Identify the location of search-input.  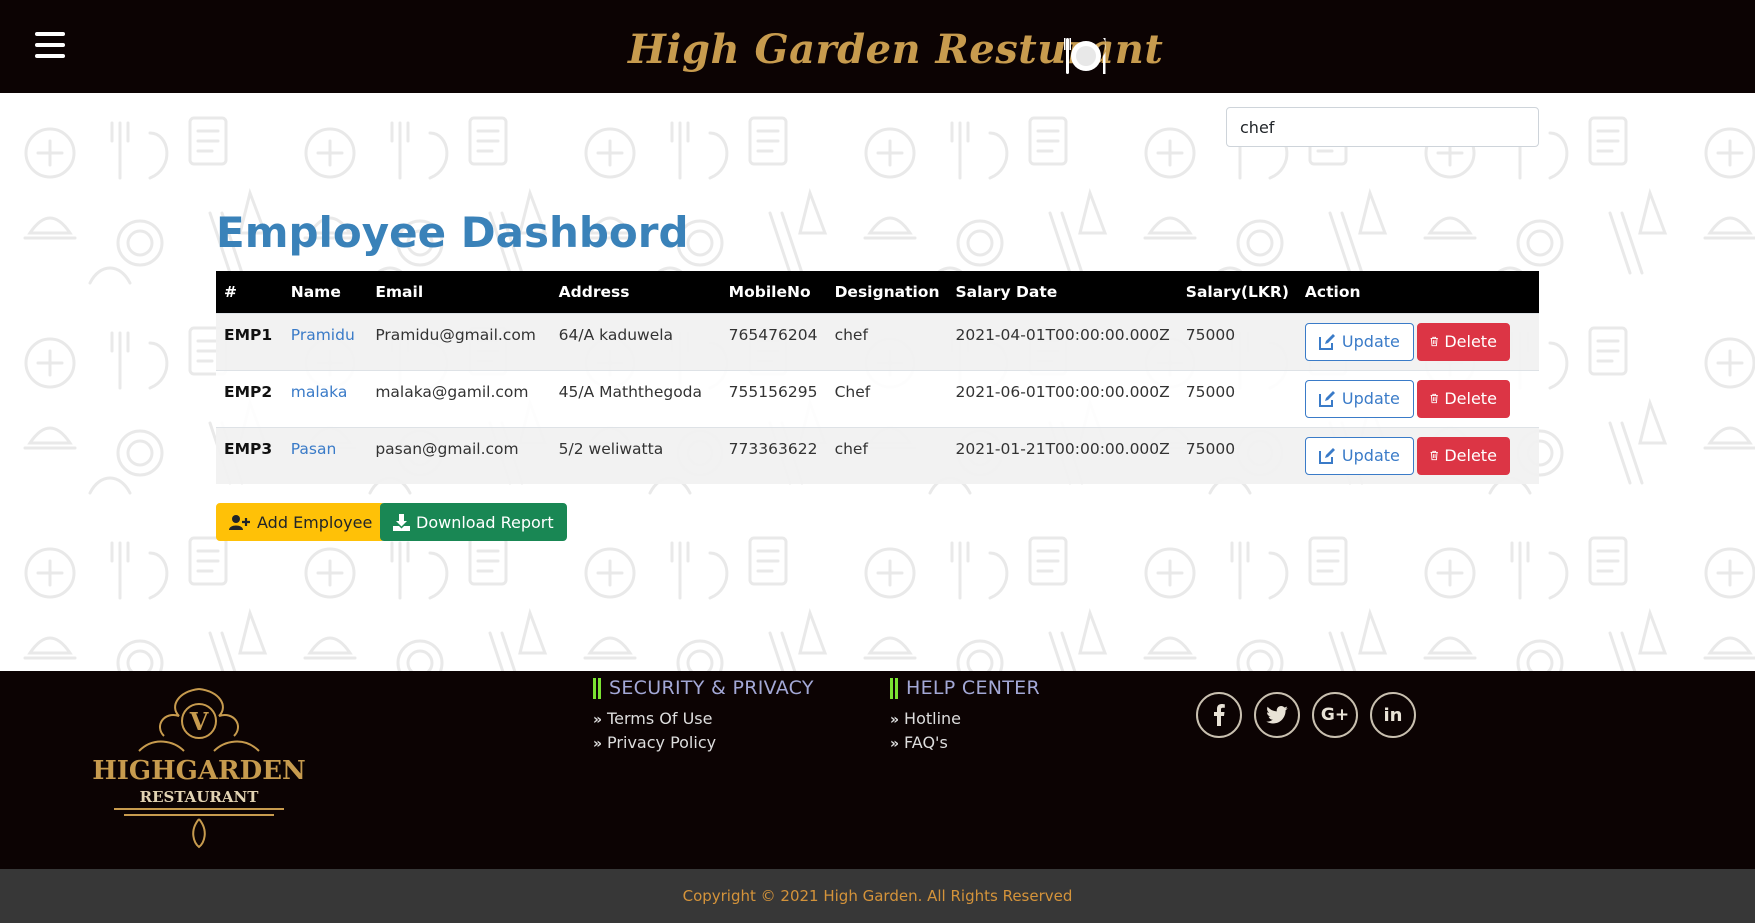
(1382, 127).